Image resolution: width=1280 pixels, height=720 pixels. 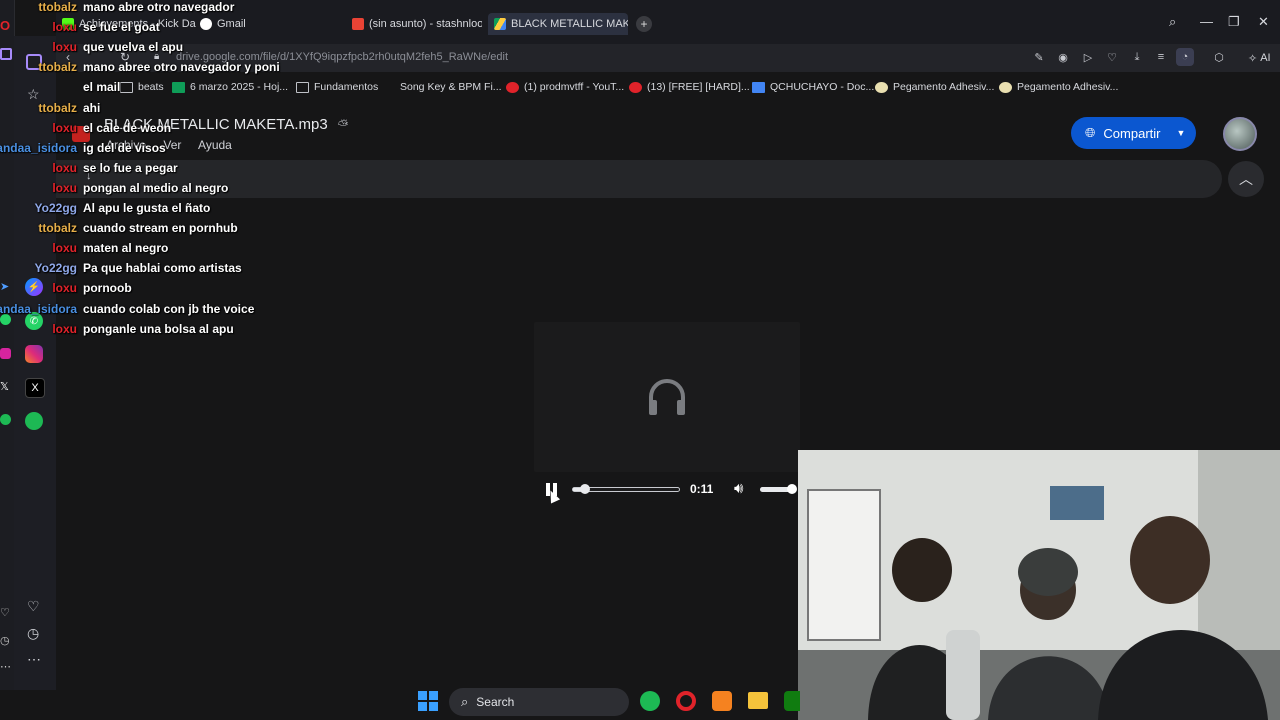 I want to click on chat-text: ig del de visos, so click(x=124, y=147).